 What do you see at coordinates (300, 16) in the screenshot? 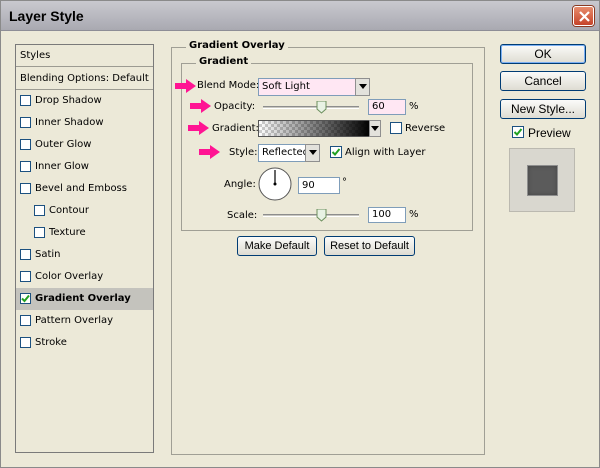
I see `title-bar: Layer Style` at bounding box center [300, 16].